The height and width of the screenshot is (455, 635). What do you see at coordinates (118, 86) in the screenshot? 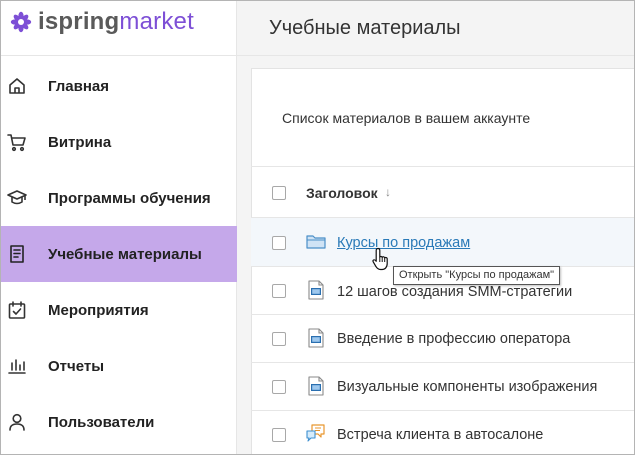
I see `sidebar-item-home: Главная` at bounding box center [118, 86].